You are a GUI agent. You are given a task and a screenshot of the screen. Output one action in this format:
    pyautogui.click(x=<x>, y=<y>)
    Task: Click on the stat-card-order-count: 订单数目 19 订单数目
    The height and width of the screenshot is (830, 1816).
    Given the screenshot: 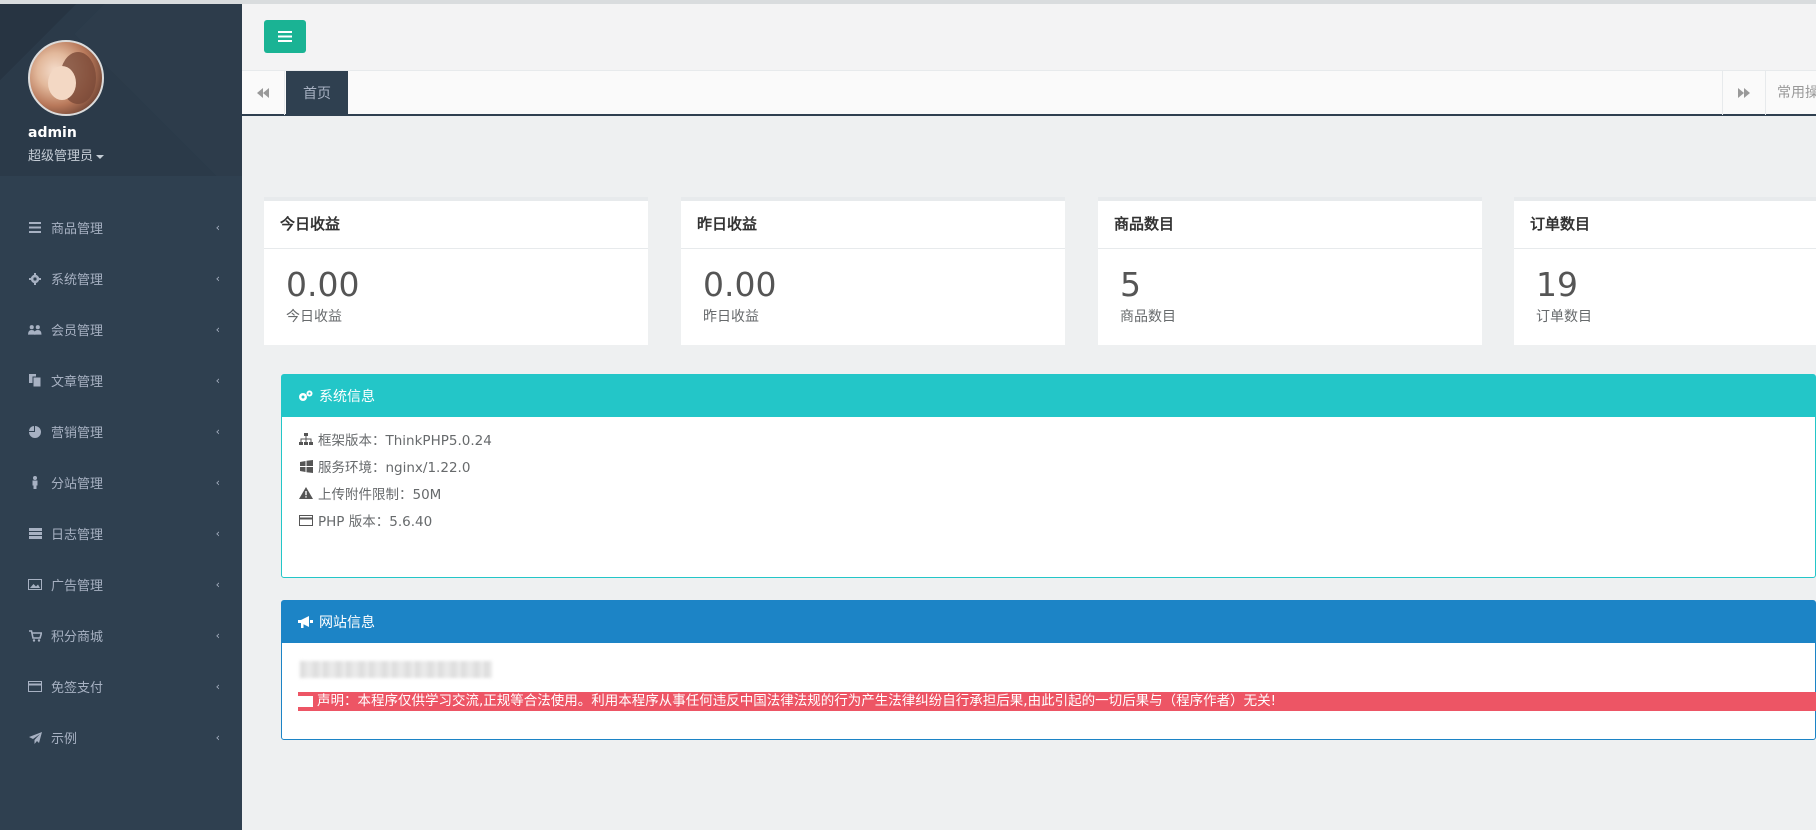 What is the action you would take?
    pyautogui.click(x=1665, y=271)
    